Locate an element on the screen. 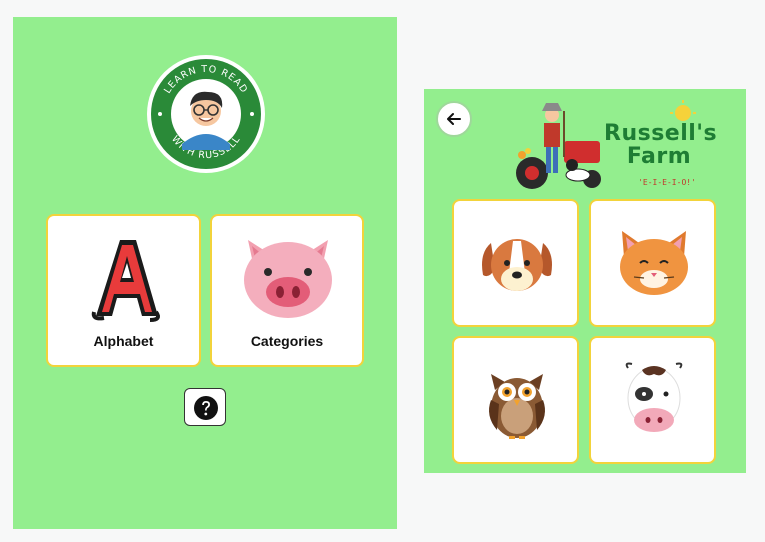 The height and width of the screenshot is (542, 765). dog-card is located at coordinates (515, 263).